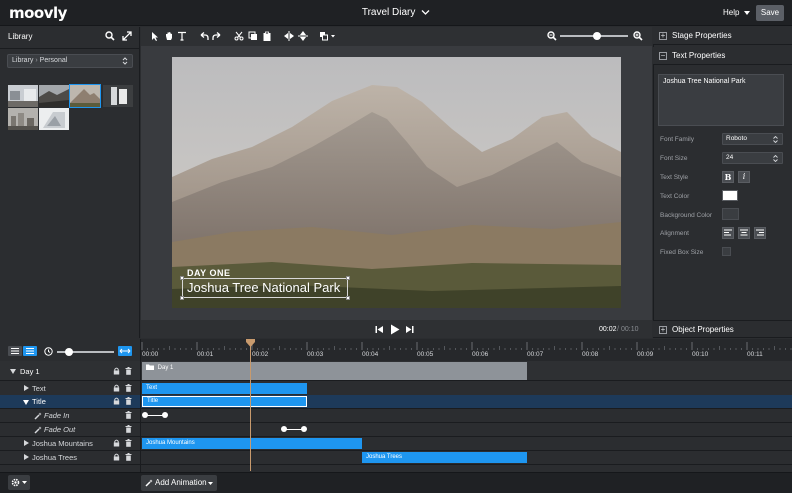  I want to click on italic-toggle: i, so click(744, 177).